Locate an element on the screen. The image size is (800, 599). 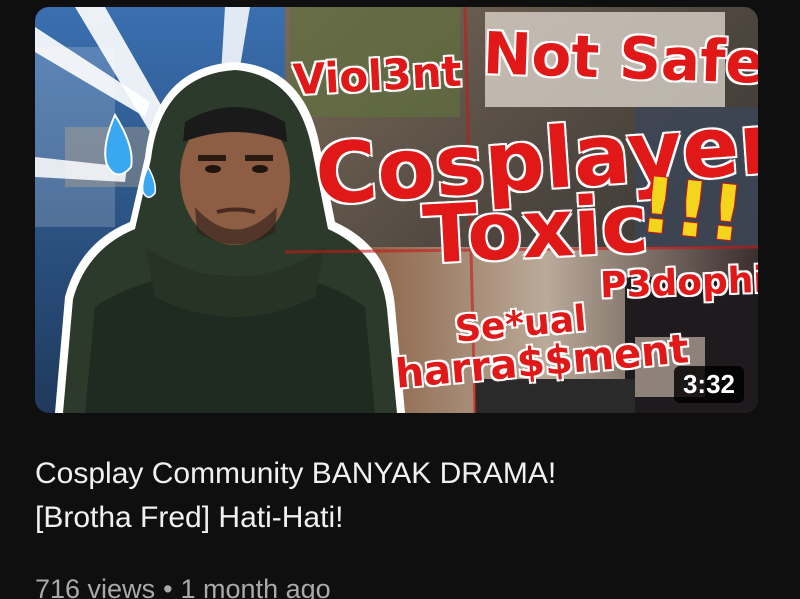
duration-badge: 3:32 is located at coordinates (708, 384).